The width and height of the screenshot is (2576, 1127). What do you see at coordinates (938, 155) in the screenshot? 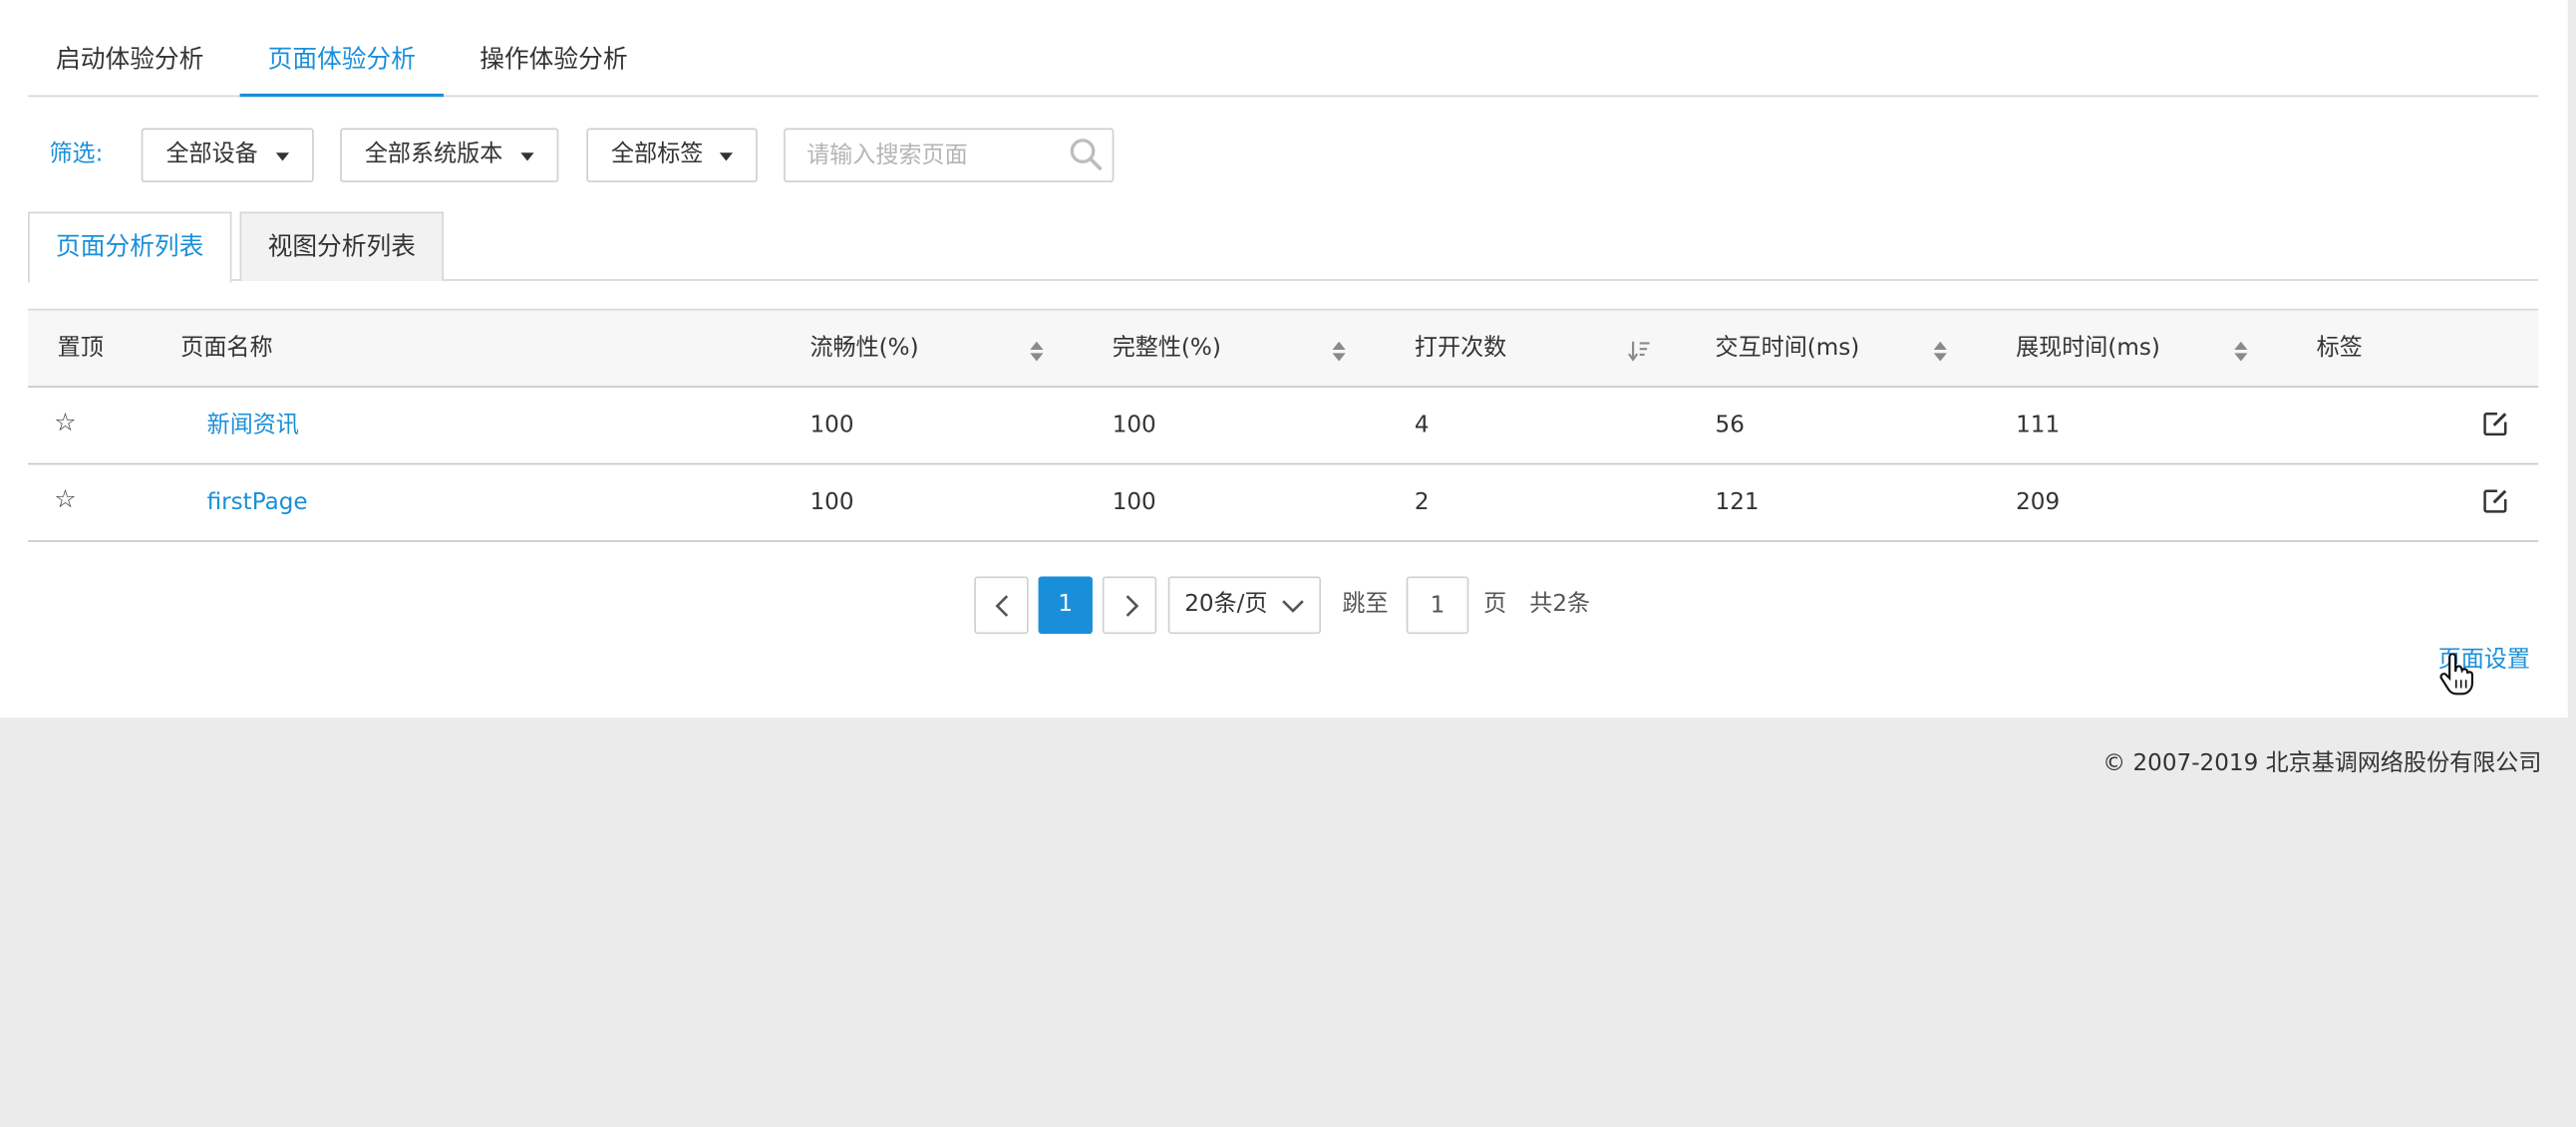
I see `search-input` at bounding box center [938, 155].